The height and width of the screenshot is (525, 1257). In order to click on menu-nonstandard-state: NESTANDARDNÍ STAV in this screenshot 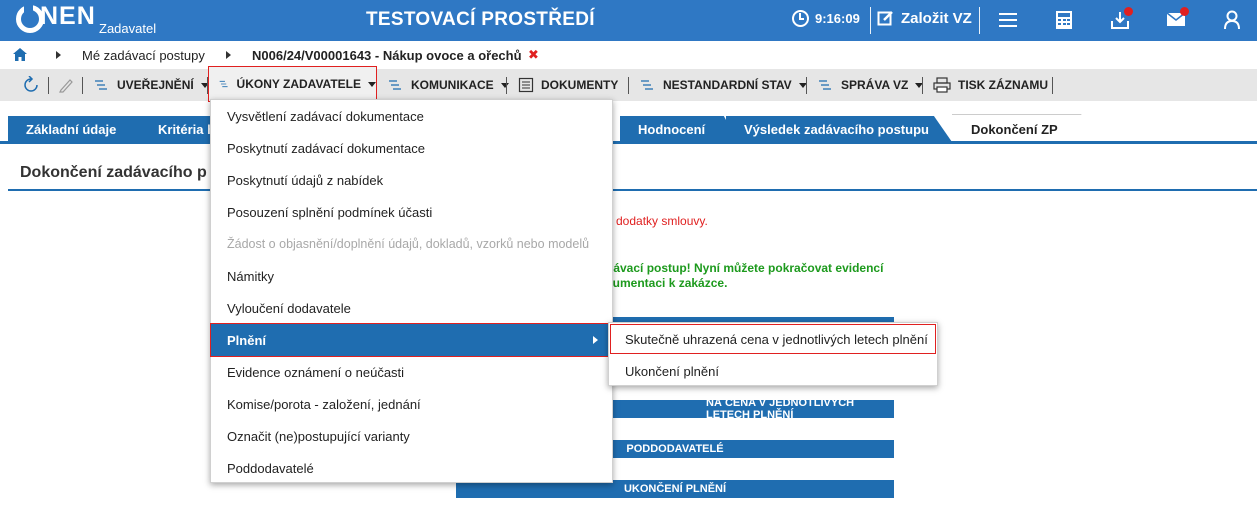, I will do `click(723, 85)`.